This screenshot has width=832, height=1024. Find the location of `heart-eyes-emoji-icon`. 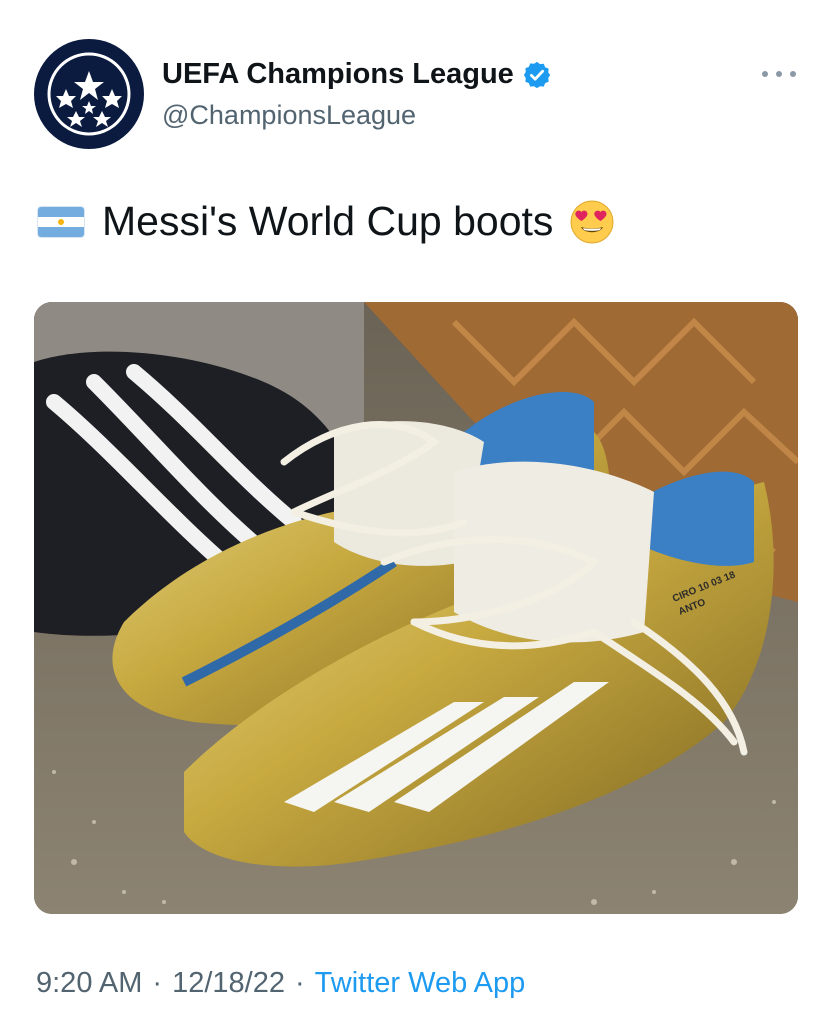

heart-eyes-emoji-icon is located at coordinates (592, 221).